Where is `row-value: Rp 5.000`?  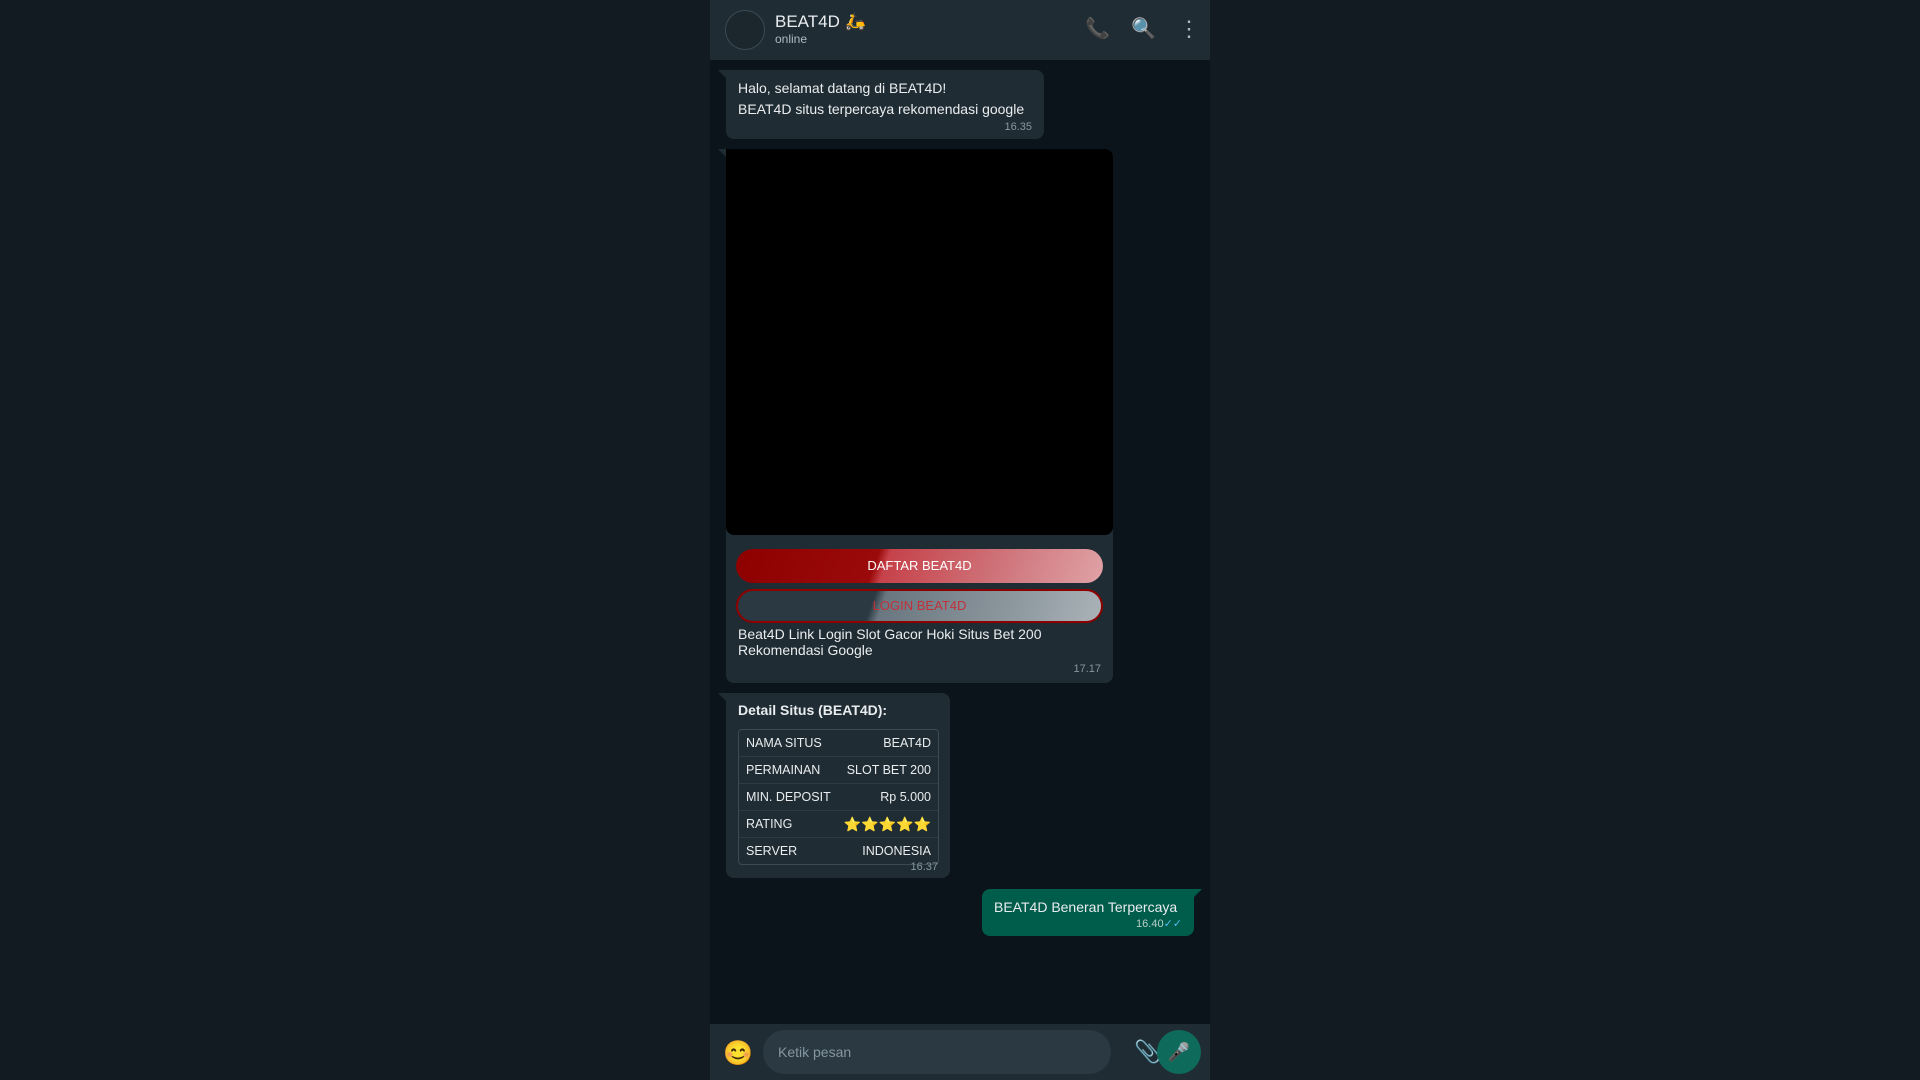
row-value: Rp 5.000 is located at coordinates (905, 797).